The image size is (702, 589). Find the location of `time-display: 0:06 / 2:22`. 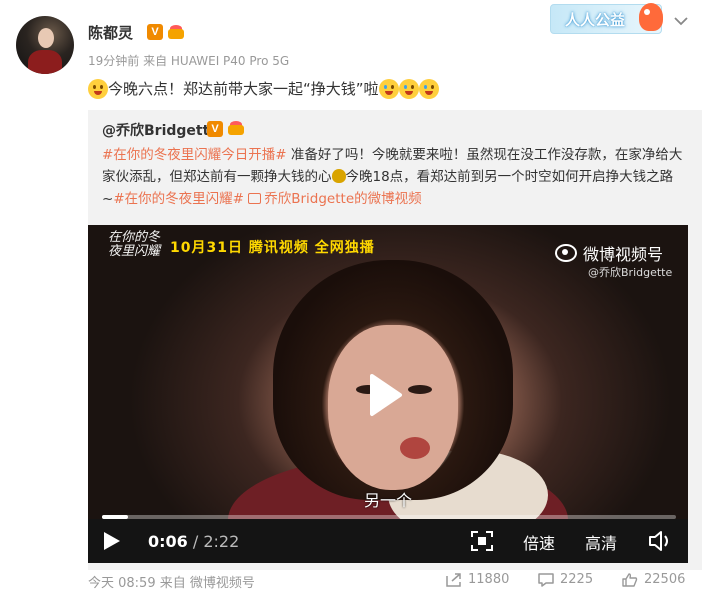

time-display: 0:06 / 2:22 is located at coordinates (193, 541).